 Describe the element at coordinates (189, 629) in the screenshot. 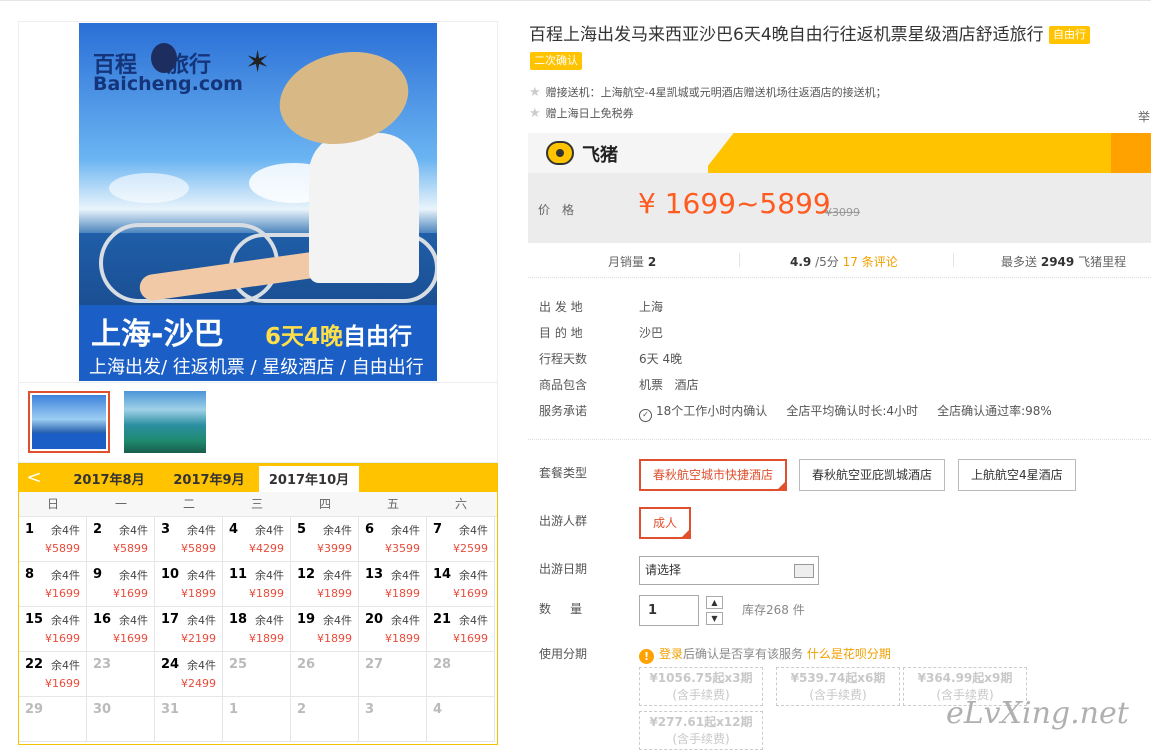

I see `calendar-day-cell: 17 余4件 ¥2199` at that location.